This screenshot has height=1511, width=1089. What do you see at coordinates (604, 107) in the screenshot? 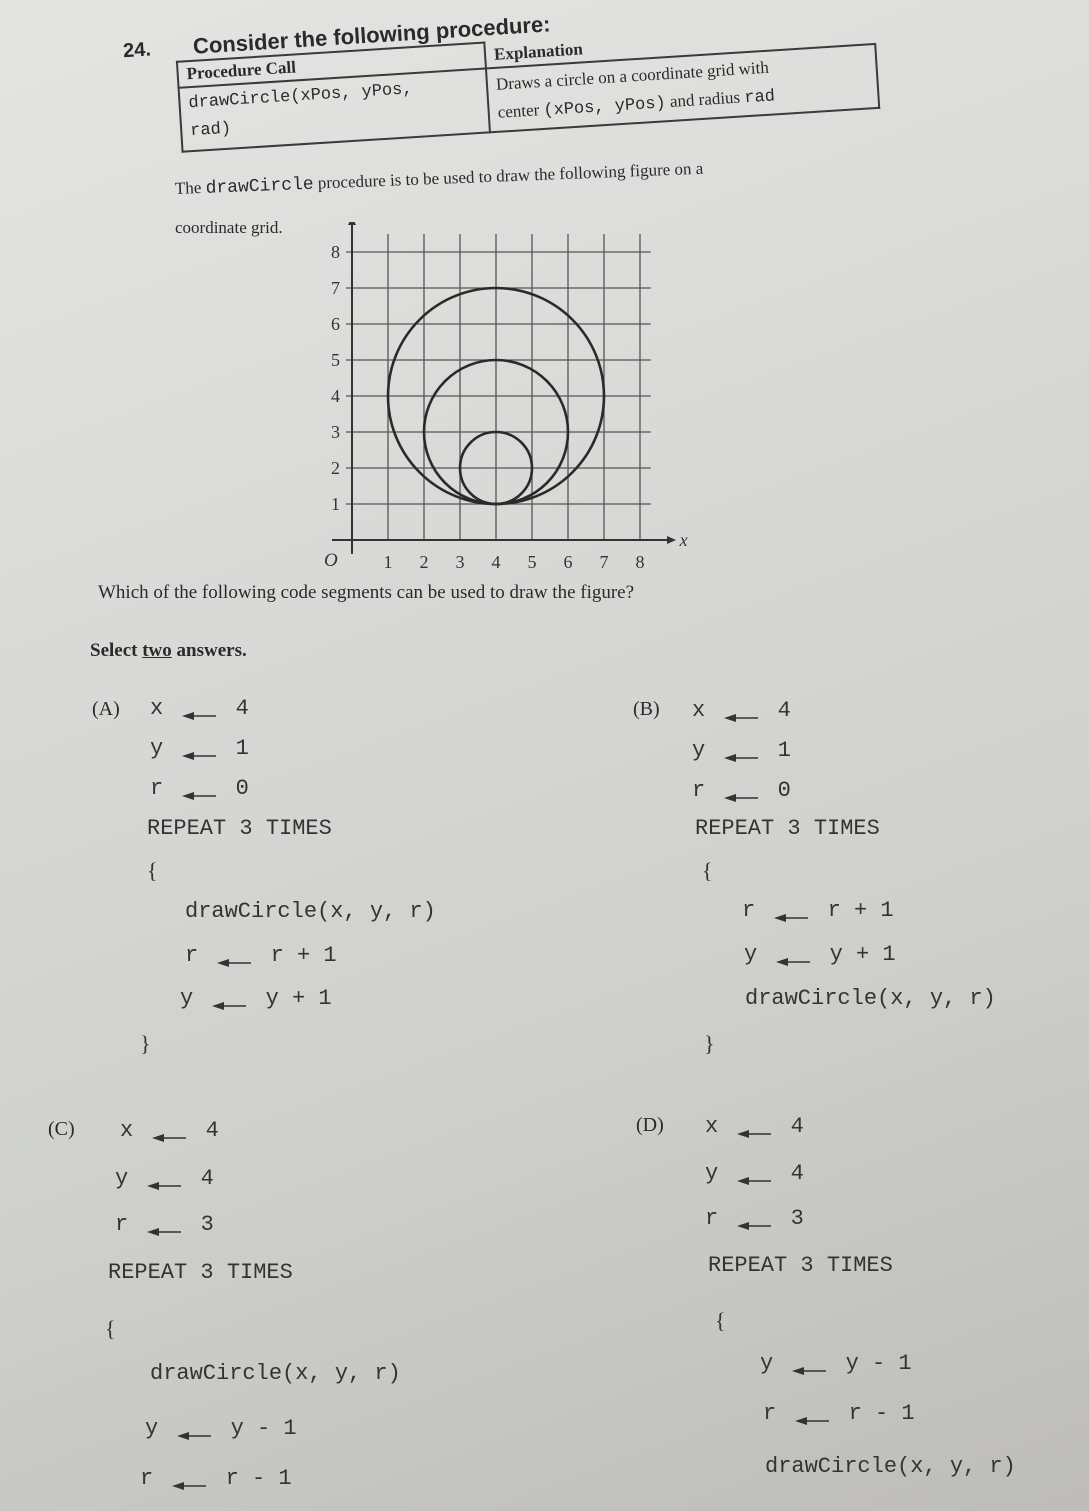
I see `explanation-code: (xPos, yPos)` at bounding box center [604, 107].